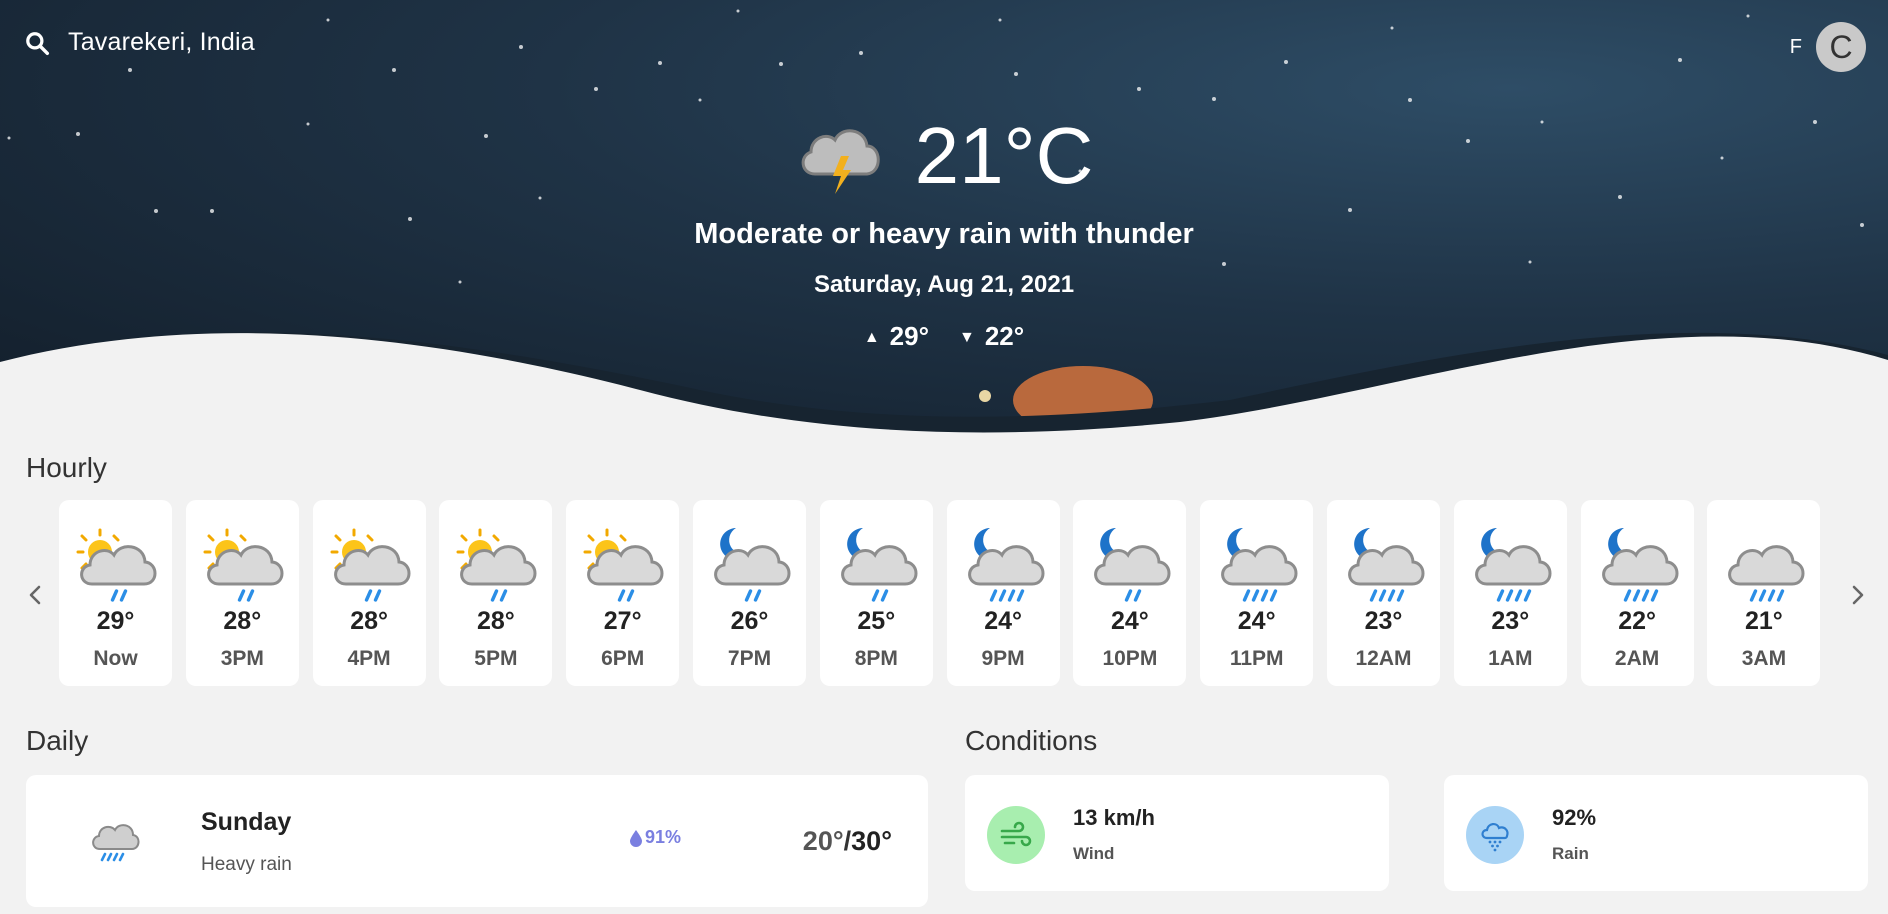 This screenshot has height=914, width=1888. What do you see at coordinates (1763, 621) in the screenshot?
I see `hourly-temp: 21°` at bounding box center [1763, 621].